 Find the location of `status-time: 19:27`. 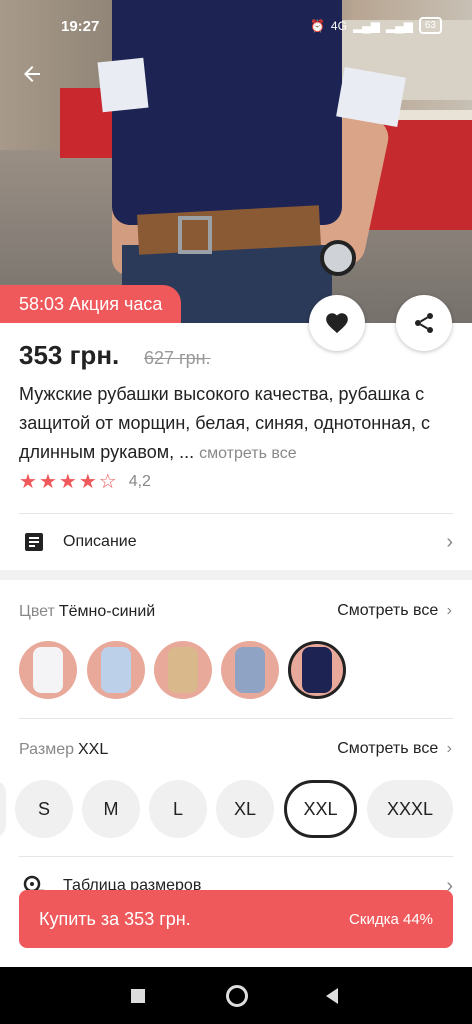

status-time: 19:27 is located at coordinates (80, 26).